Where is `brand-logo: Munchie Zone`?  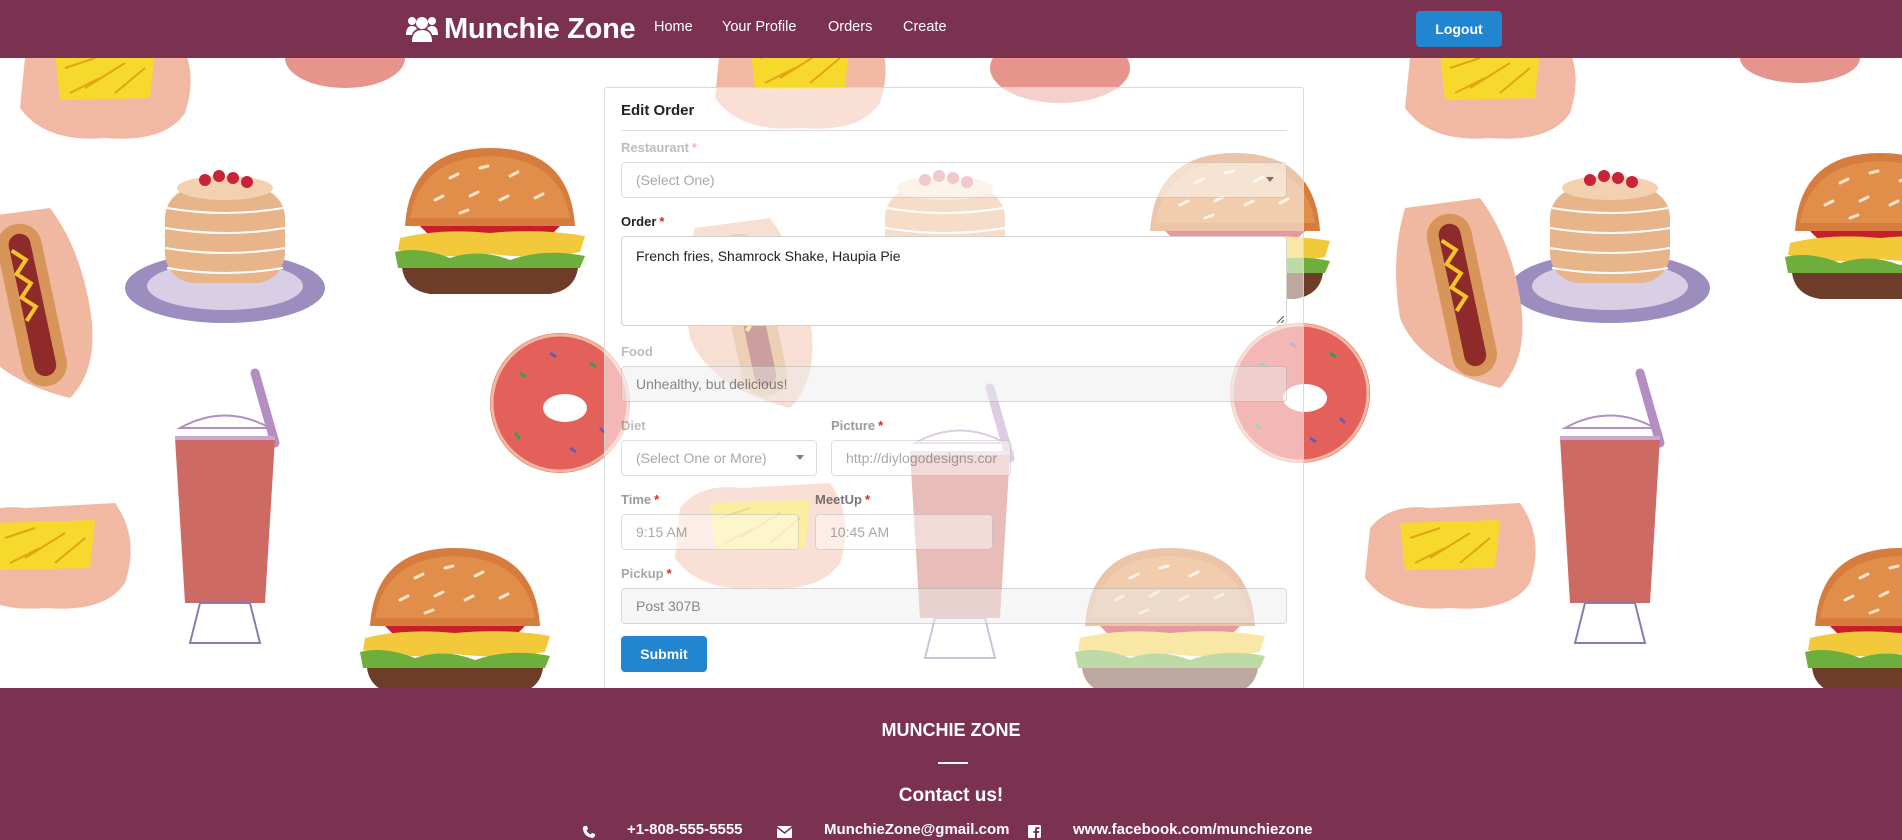 brand-logo: Munchie Zone is located at coordinates (521, 29).